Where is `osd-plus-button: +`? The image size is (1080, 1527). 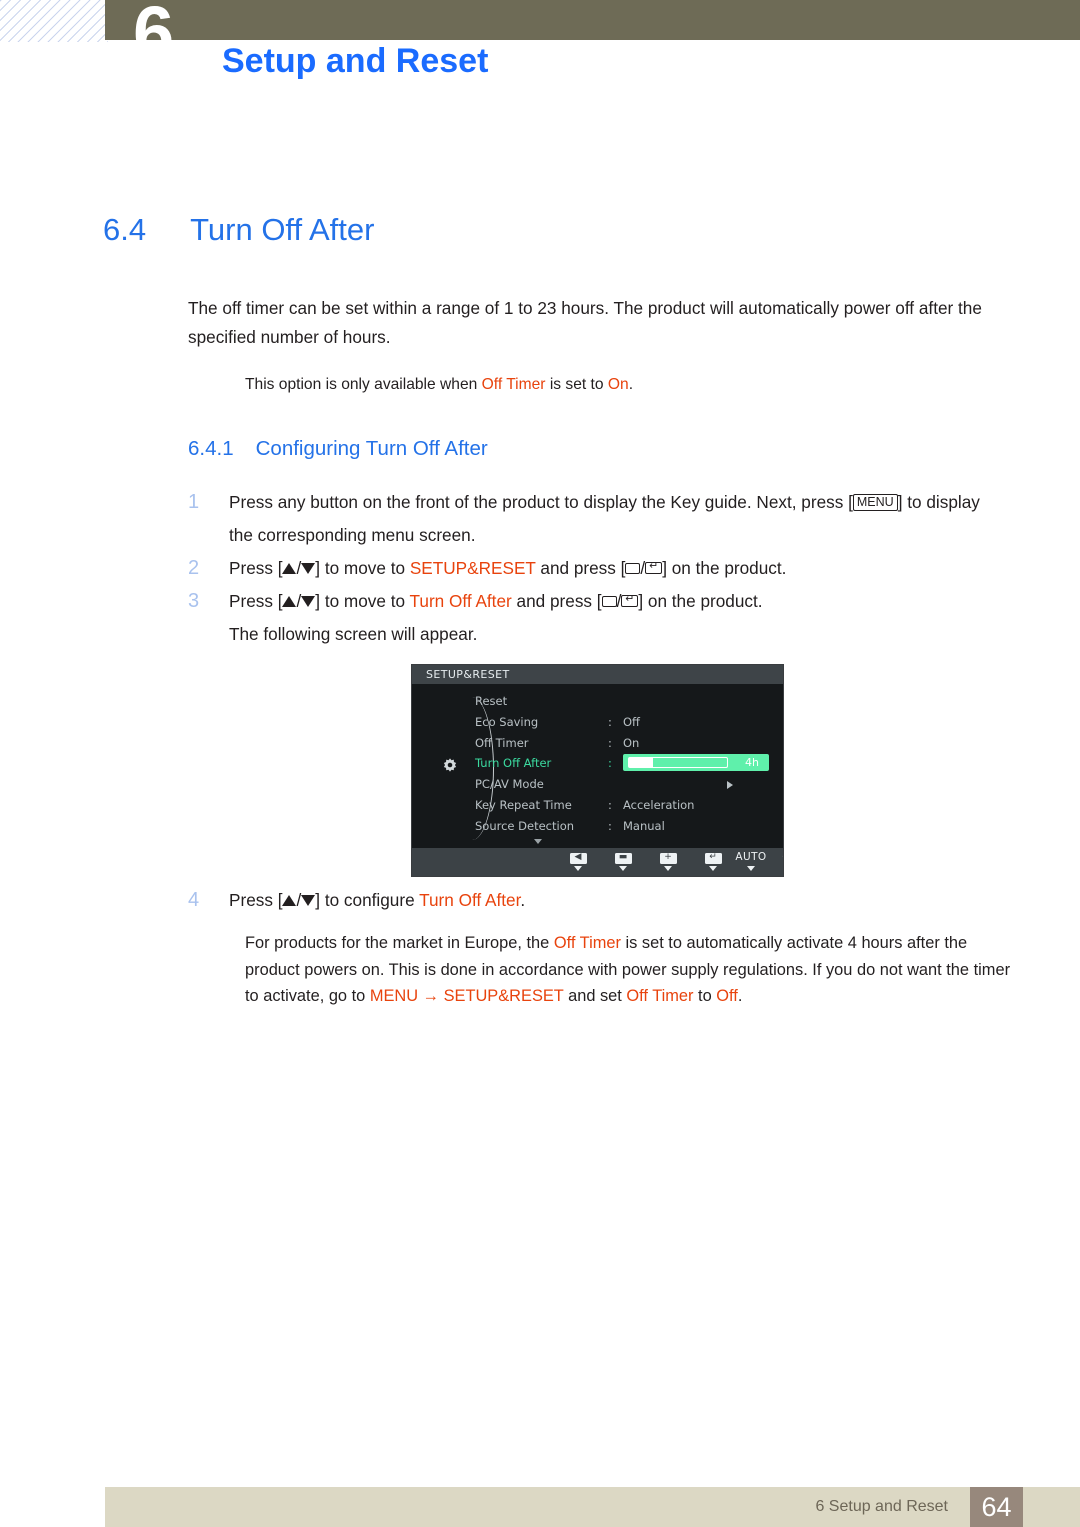
osd-plus-button: + is located at coordinates (668, 860).